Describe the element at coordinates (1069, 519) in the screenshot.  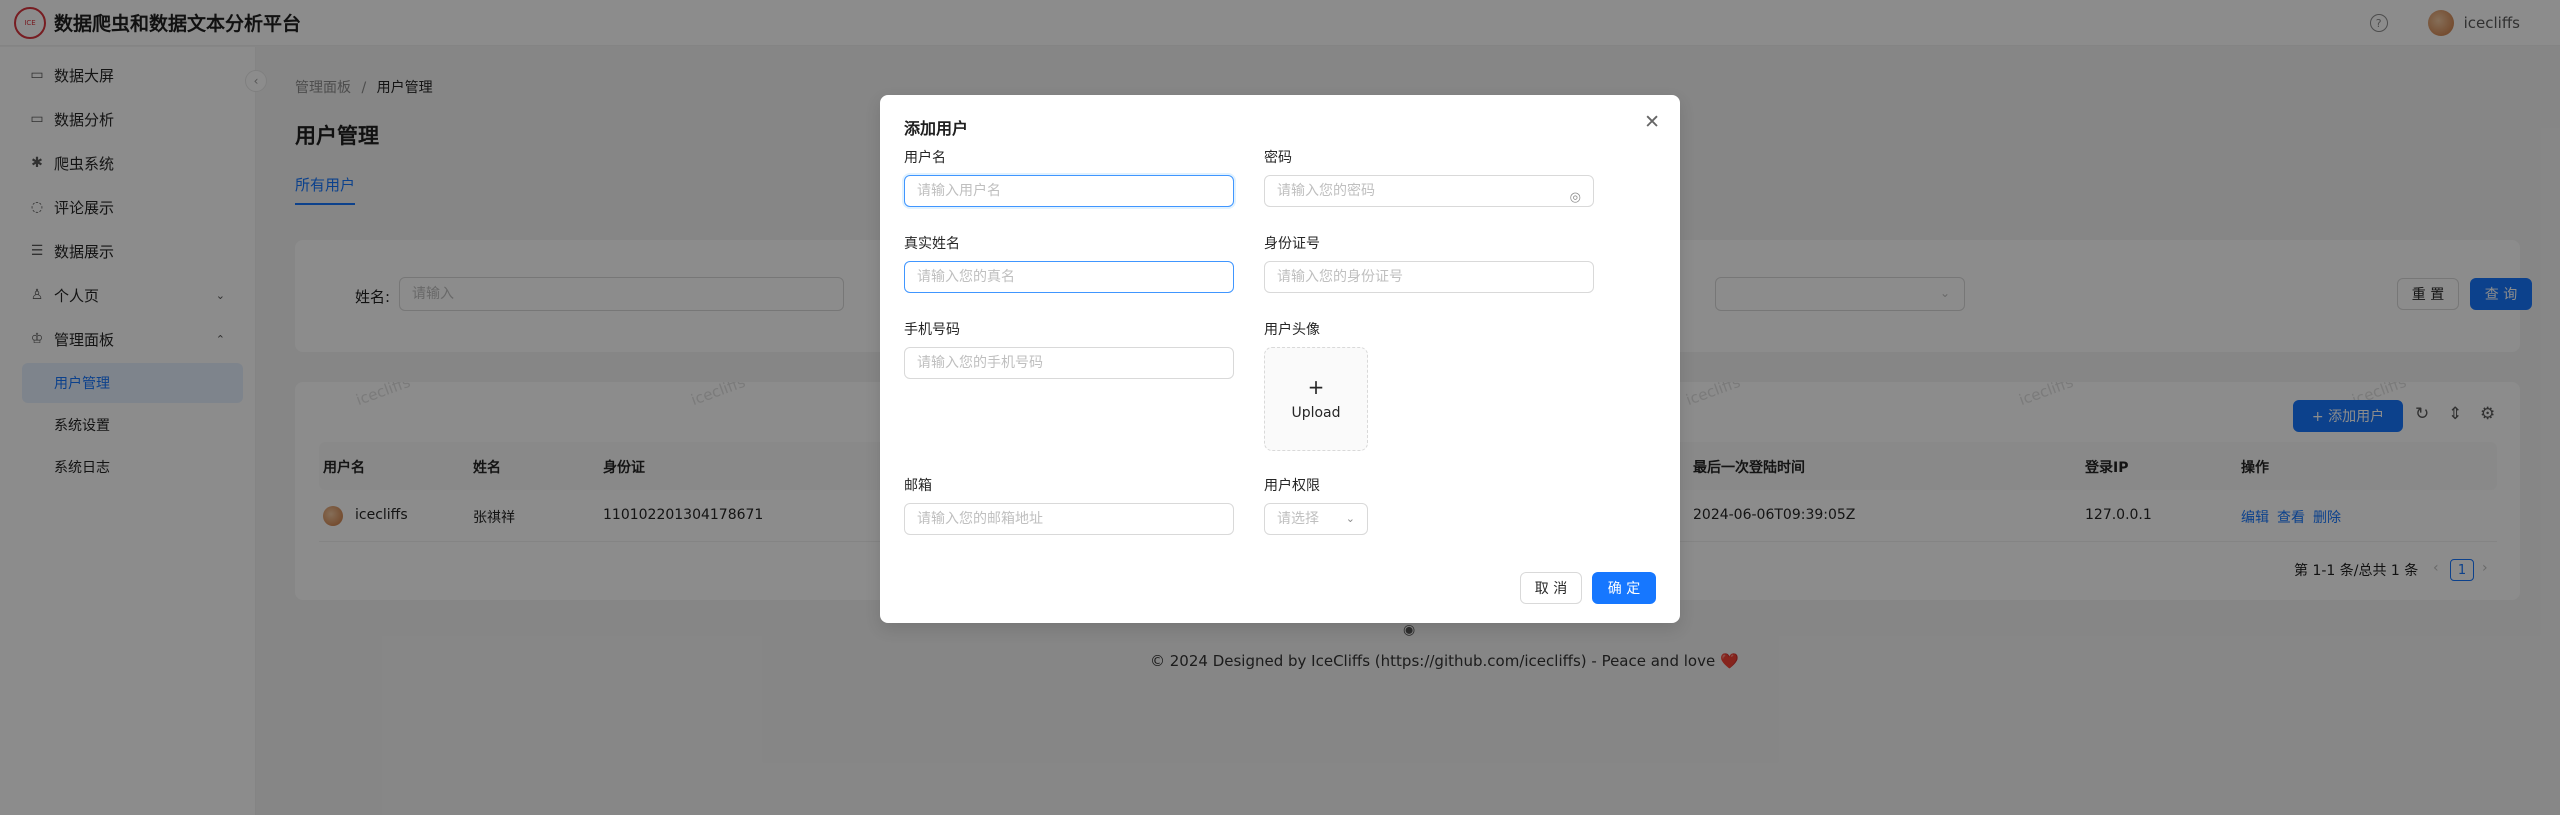
I see `email-field: 请输入您的邮箱地址` at that location.